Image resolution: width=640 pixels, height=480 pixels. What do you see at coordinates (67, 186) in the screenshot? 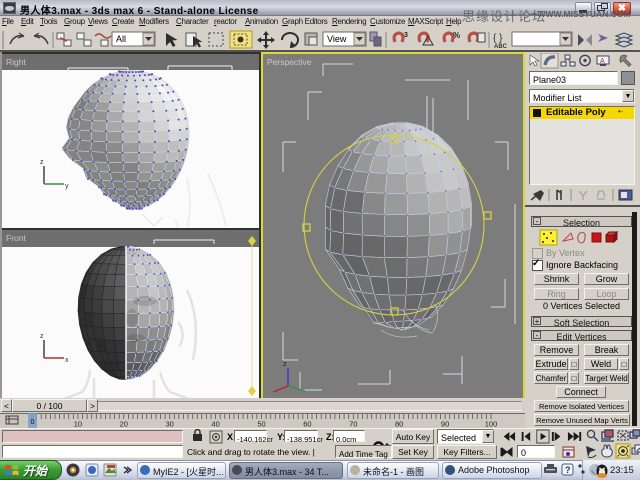
I see `svg-text: y` at bounding box center [67, 186].